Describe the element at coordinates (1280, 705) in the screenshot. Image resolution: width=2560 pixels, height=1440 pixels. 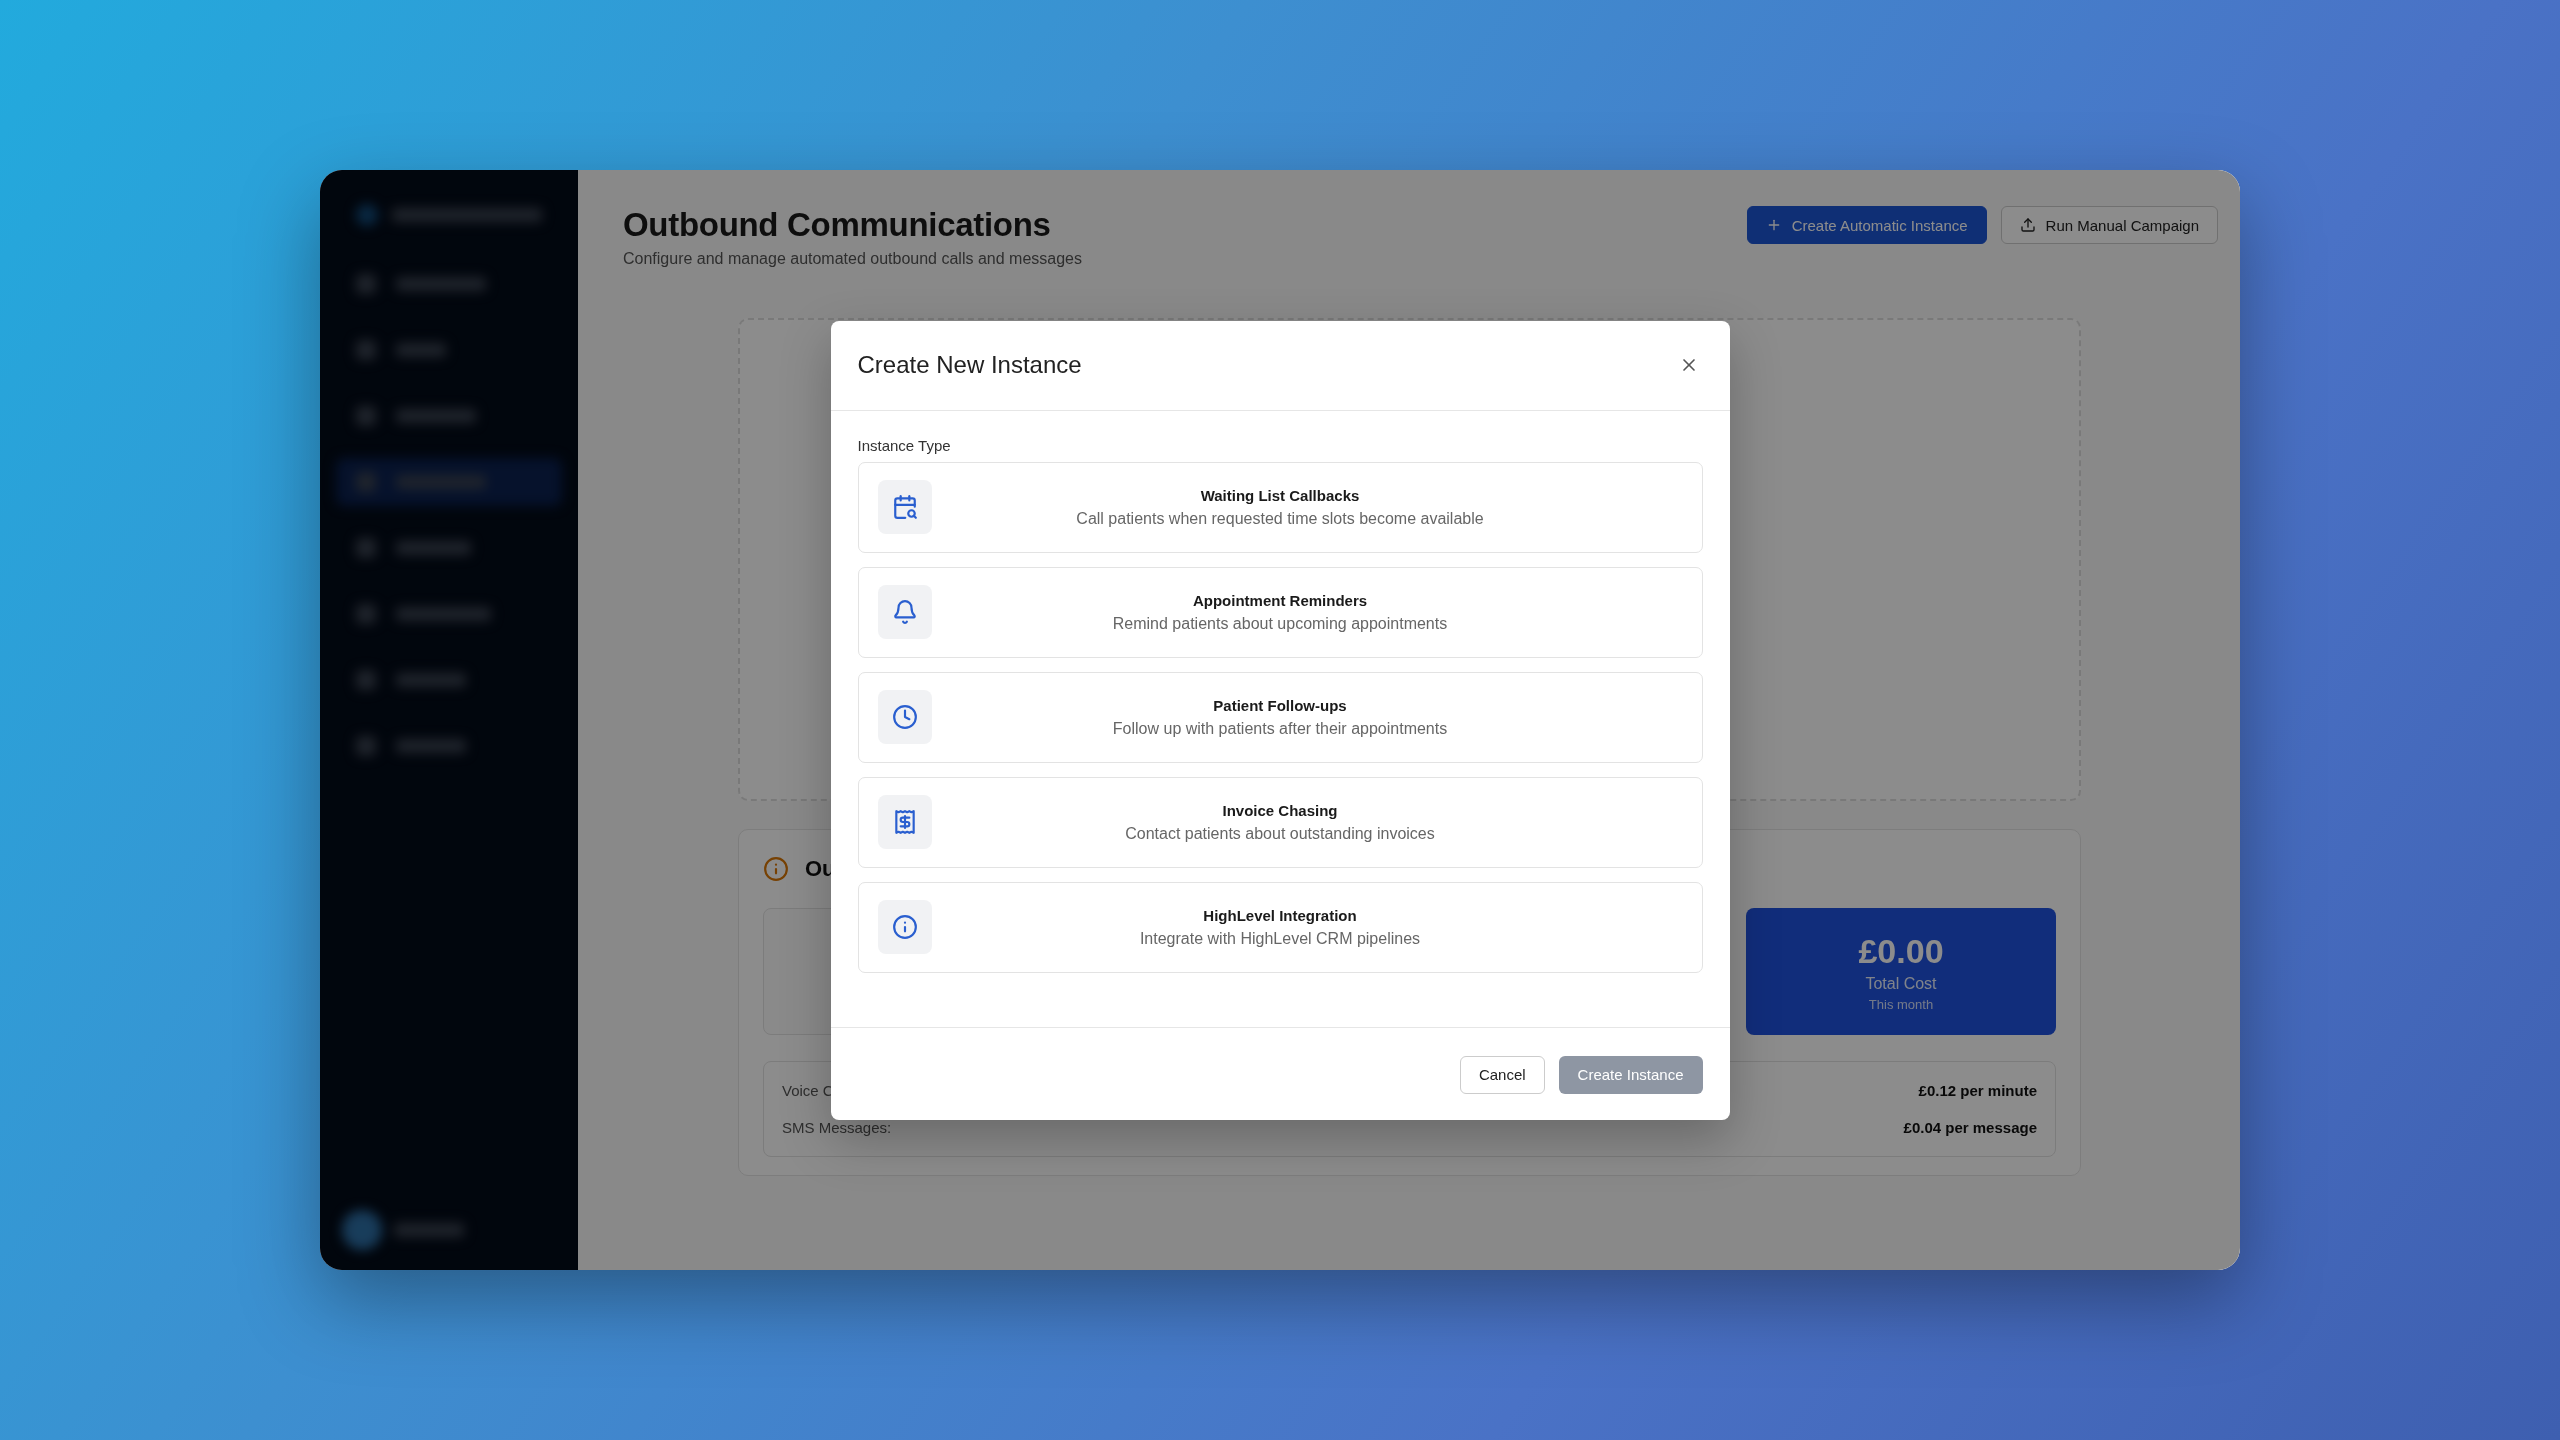
I see `option-title: Patient Follow-ups` at that location.